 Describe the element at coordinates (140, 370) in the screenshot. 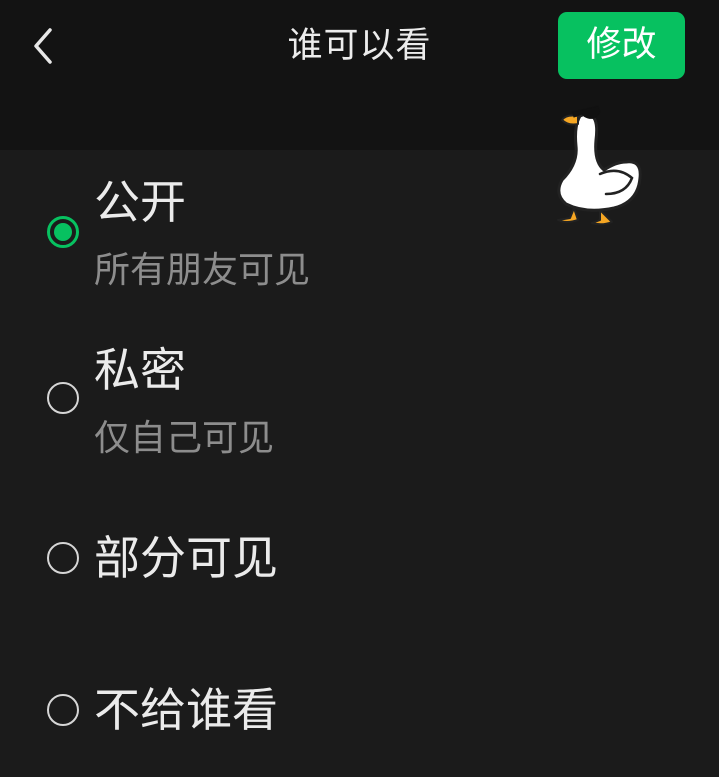

I see `option-label: 私密` at that location.